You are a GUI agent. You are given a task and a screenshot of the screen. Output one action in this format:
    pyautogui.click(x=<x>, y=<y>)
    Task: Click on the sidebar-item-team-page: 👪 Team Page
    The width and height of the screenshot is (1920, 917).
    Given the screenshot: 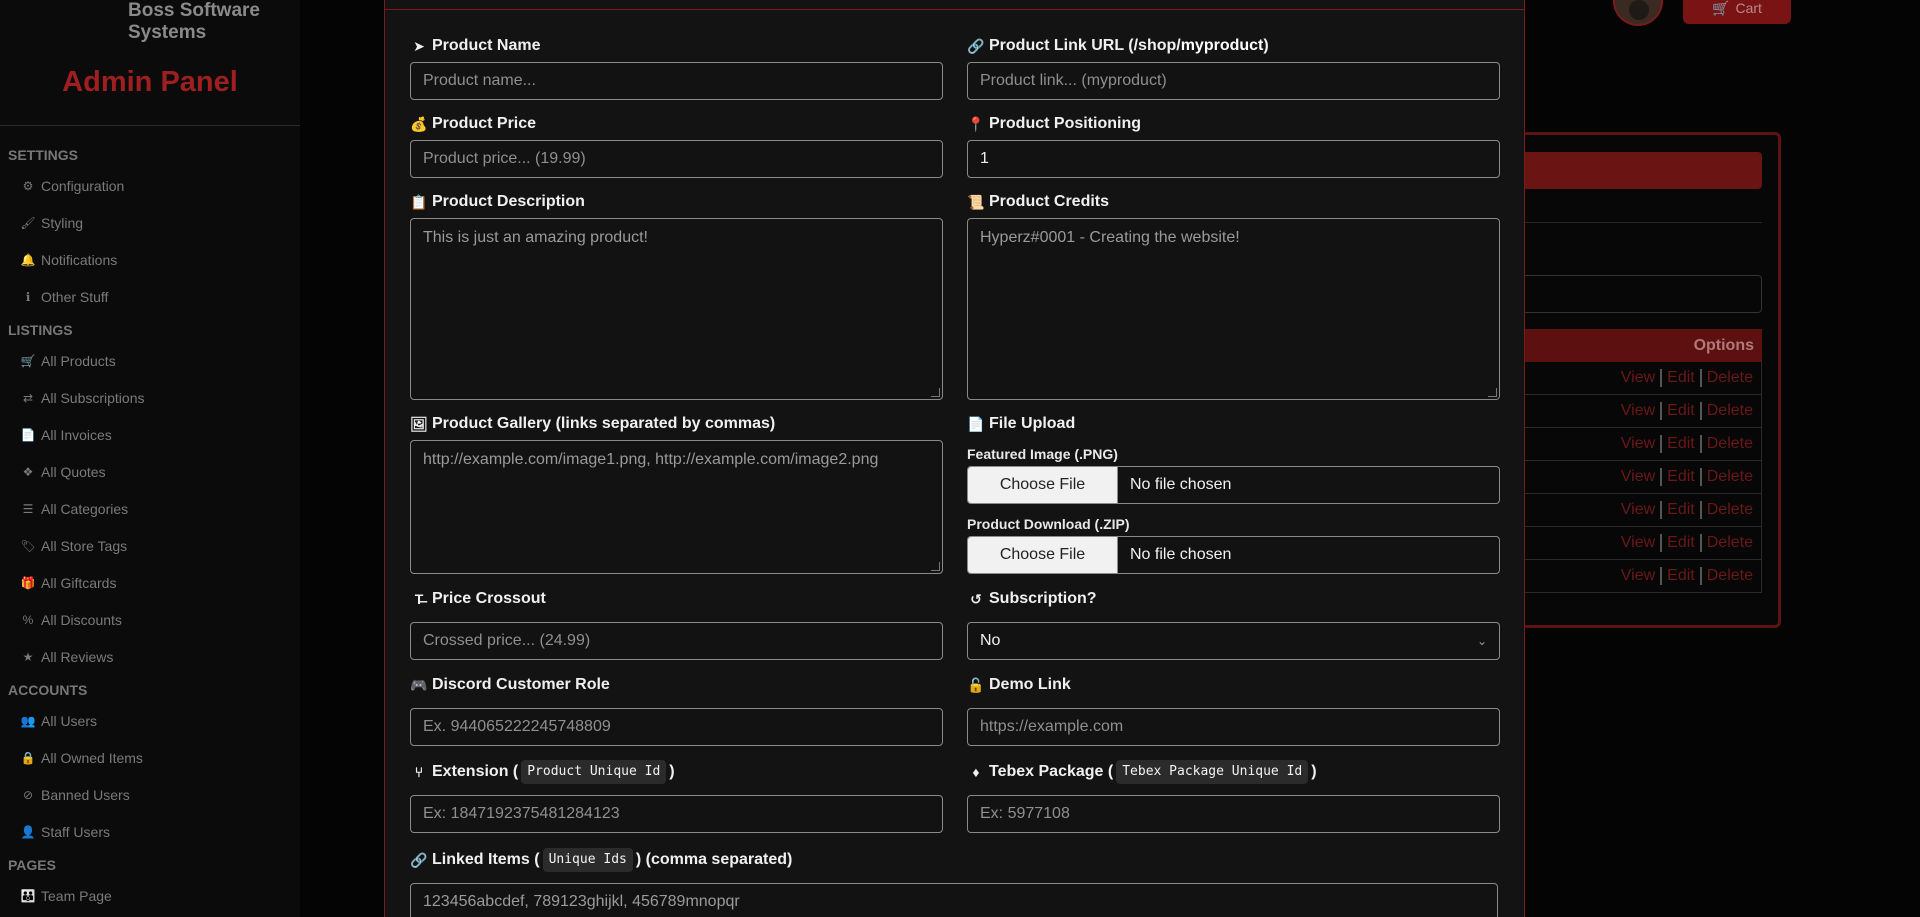 What is the action you would take?
    pyautogui.click(x=150, y=895)
    